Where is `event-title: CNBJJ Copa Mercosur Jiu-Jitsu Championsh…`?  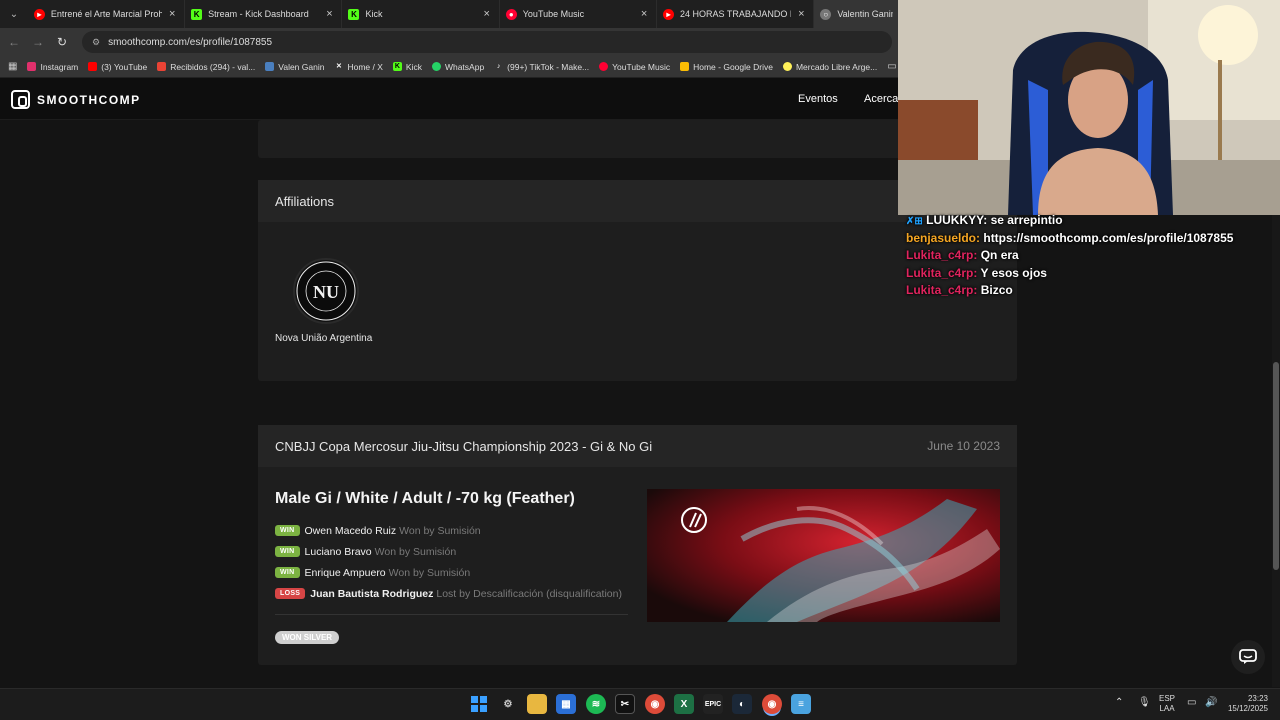 event-title: CNBJJ Copa Mercosur Jiu-Jitsu Championsh… is located at coordinates (463, 446).